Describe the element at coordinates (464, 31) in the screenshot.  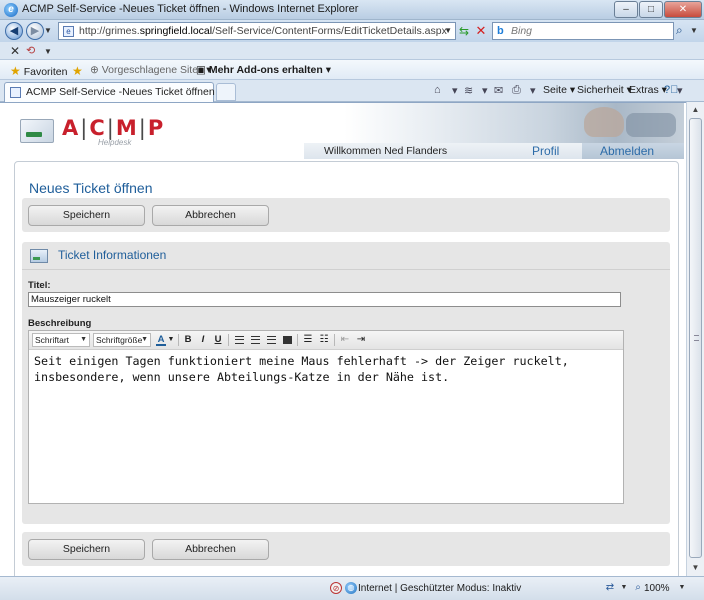
I see `refresh-icon: ⇆` at that location.